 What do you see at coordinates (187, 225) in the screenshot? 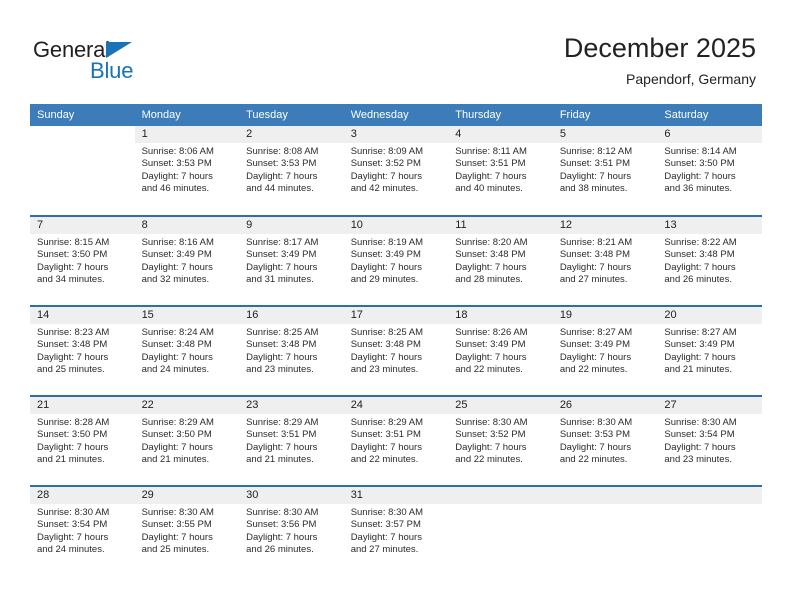
I see `day-number: 8` at bounding box center [187, 225].